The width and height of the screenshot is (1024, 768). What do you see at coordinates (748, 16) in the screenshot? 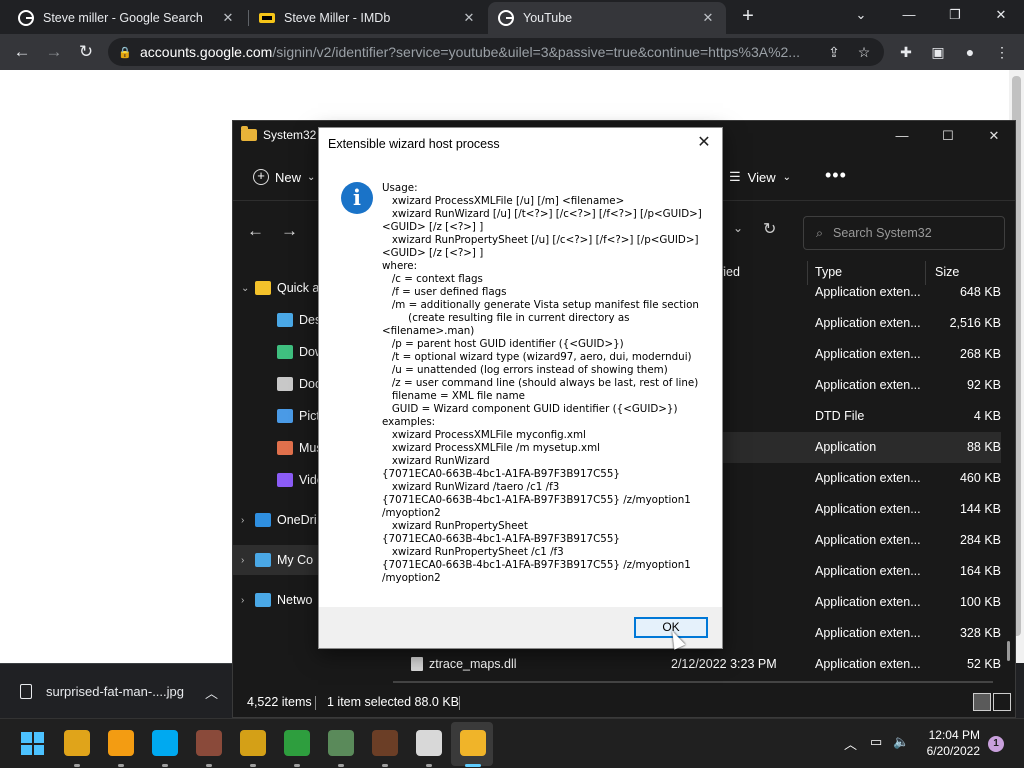
I see `new-tab-button: +` at bounding box center [748, 16].